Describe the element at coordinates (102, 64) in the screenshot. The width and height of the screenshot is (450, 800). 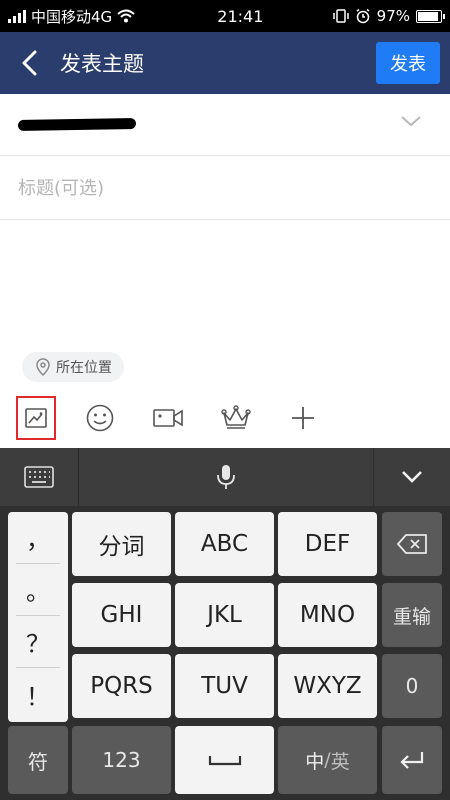
I see `page-title: 发表主题` at that location.